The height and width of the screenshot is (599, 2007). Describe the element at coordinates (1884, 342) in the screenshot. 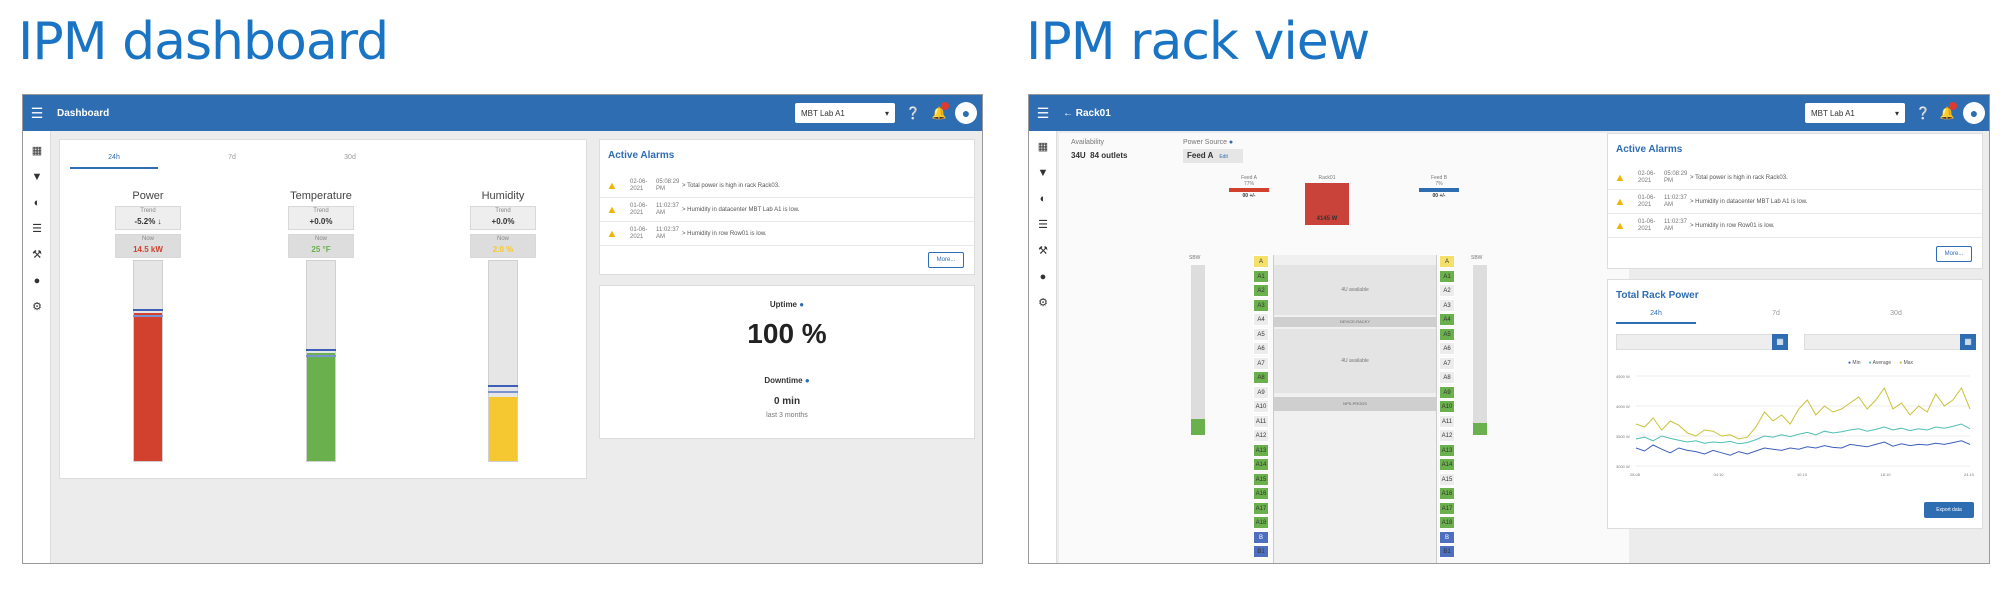

I see `end-date-input` at that location.